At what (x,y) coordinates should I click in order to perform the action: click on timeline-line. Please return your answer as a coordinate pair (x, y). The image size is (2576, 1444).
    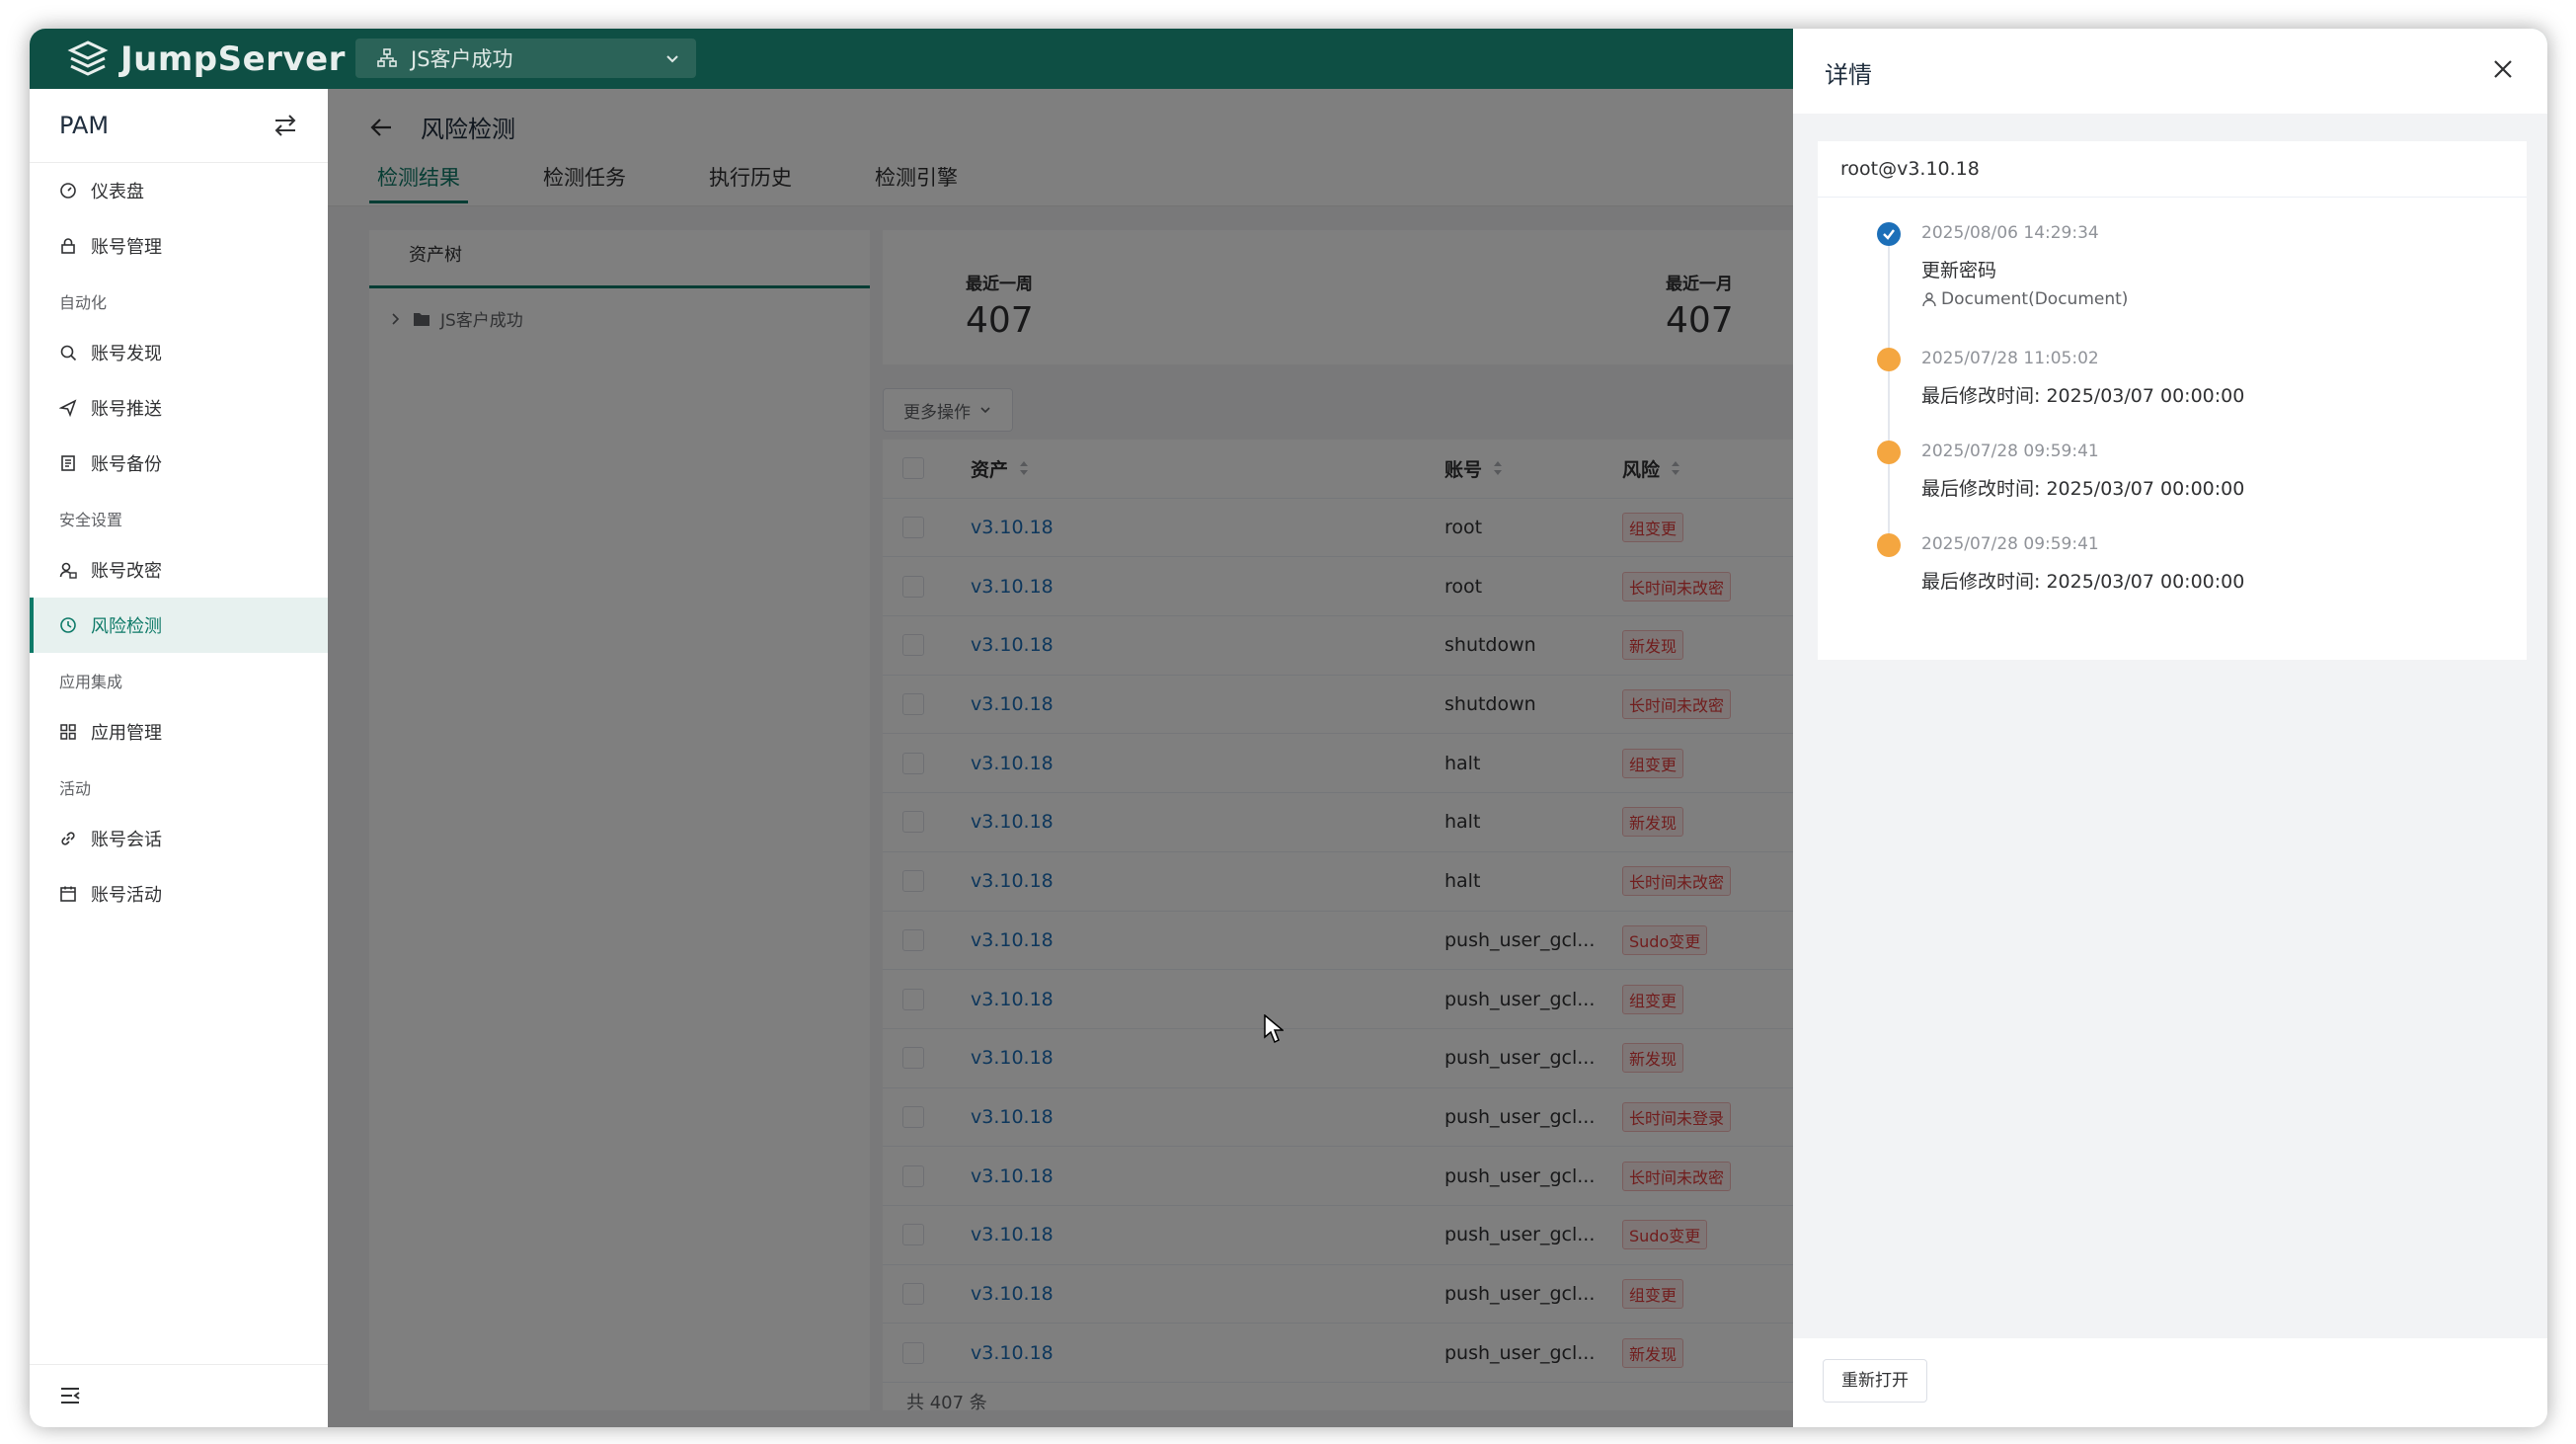
    Looking at the image, I should click on (1889, 392).